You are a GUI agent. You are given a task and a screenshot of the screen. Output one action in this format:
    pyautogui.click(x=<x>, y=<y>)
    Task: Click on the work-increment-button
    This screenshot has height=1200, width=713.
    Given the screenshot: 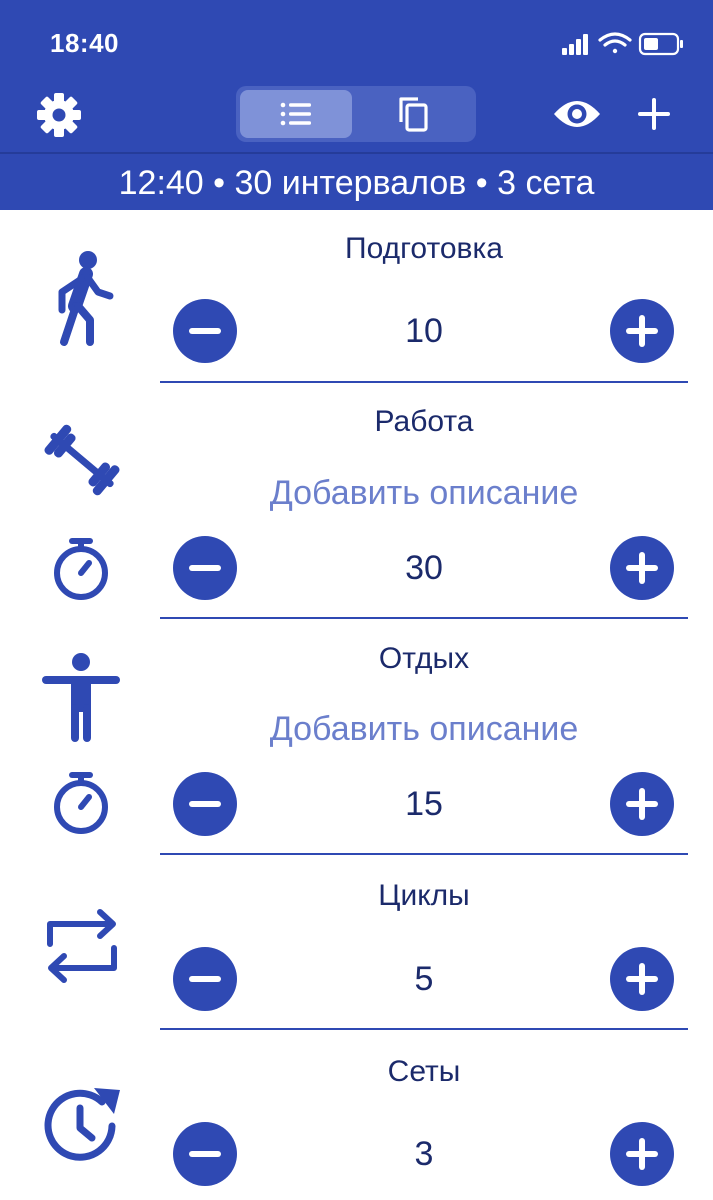 What is the action you would take?
    pyautogui.click(x=642, y=568)
    